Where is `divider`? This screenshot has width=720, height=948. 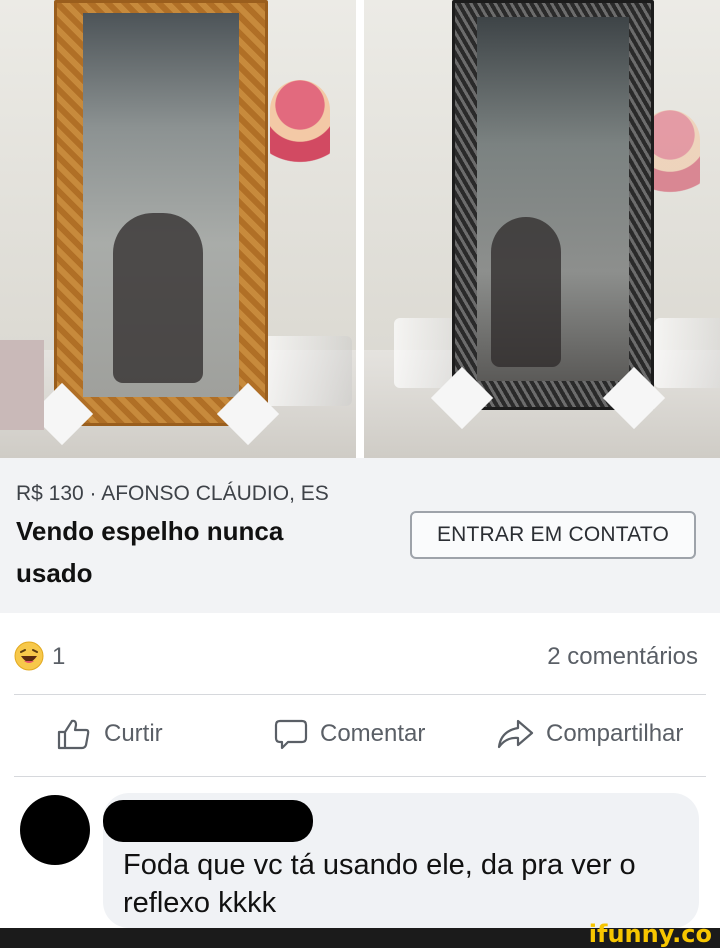 divider is located at coordinates (360, 694).